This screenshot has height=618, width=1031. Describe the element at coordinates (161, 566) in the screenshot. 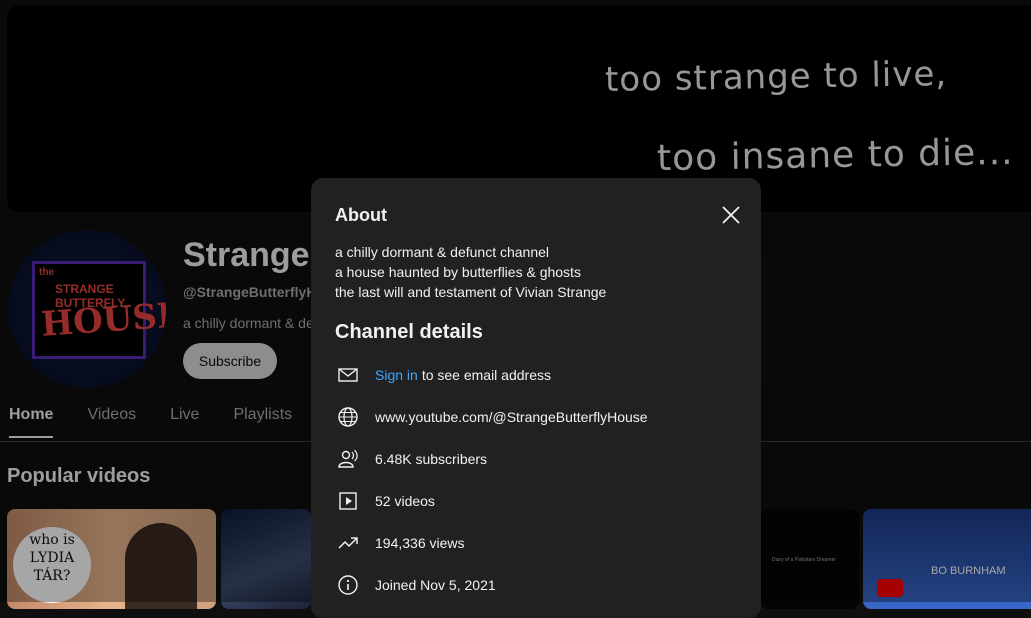

I see `thumbnail-figure` at that location.